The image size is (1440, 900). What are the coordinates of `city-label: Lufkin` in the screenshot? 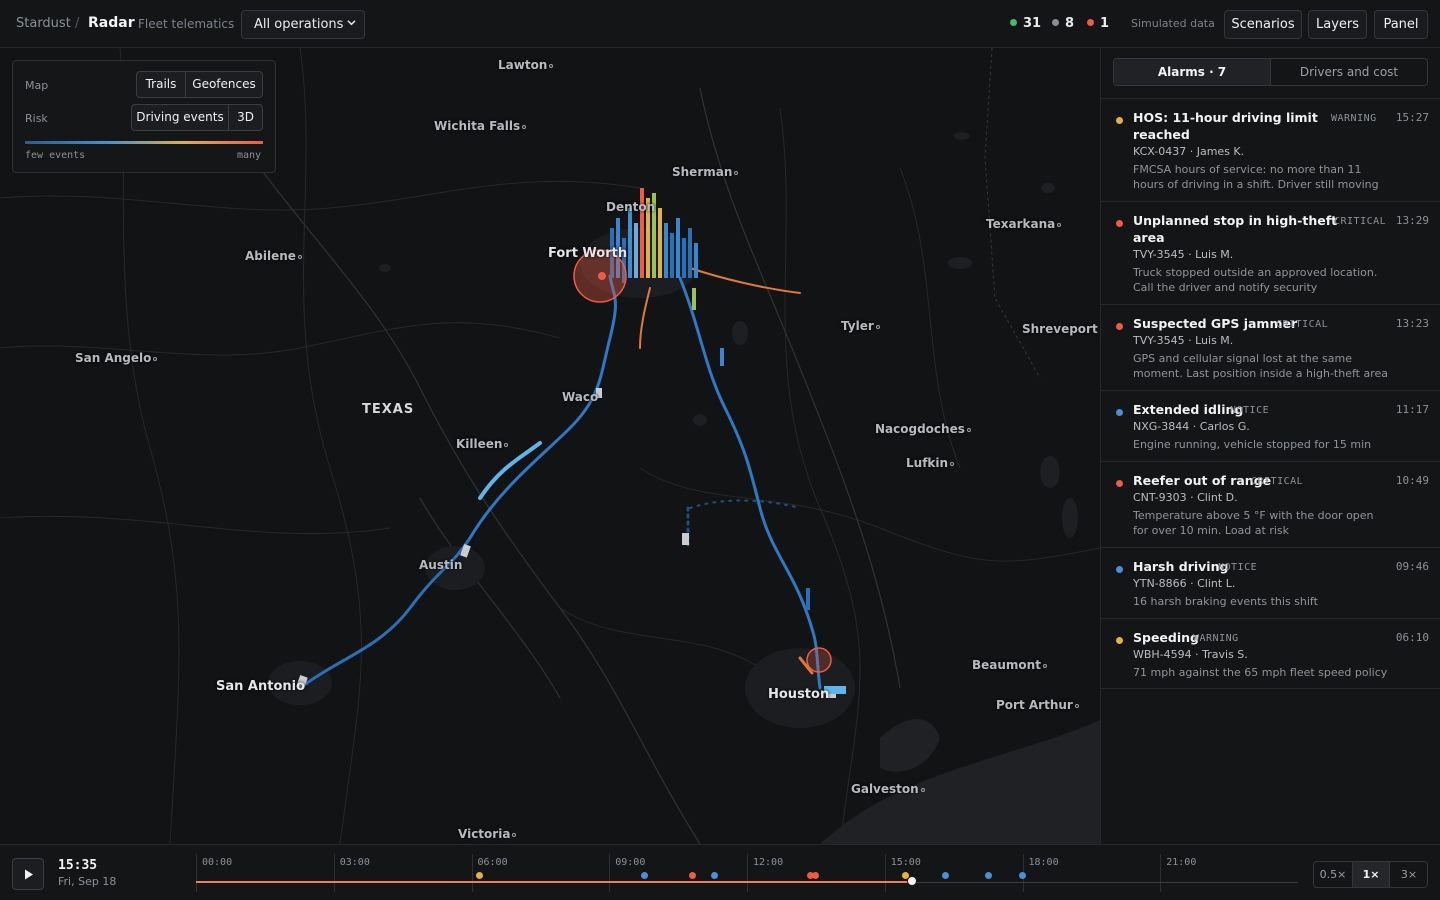 It's located at (930, 463).